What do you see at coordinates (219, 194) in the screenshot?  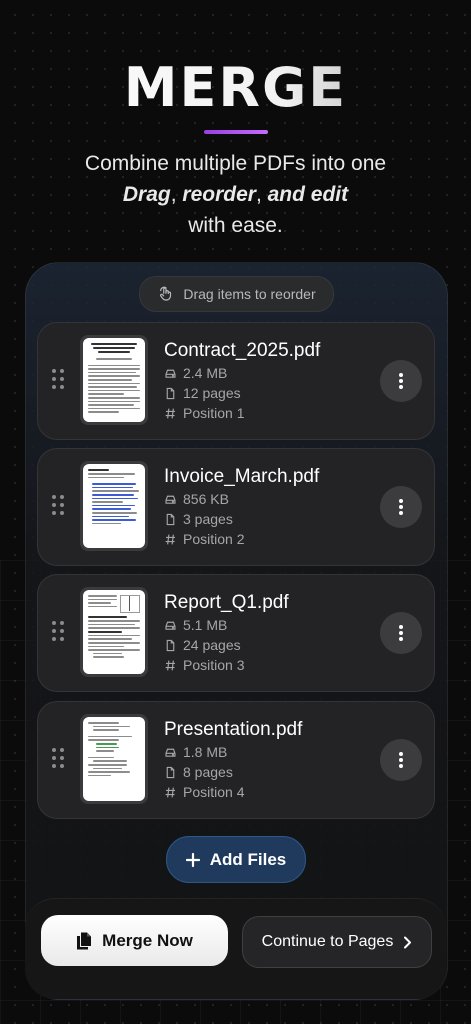 I see `subtitle-reorder: reorder` at bounding box center [219, 194].